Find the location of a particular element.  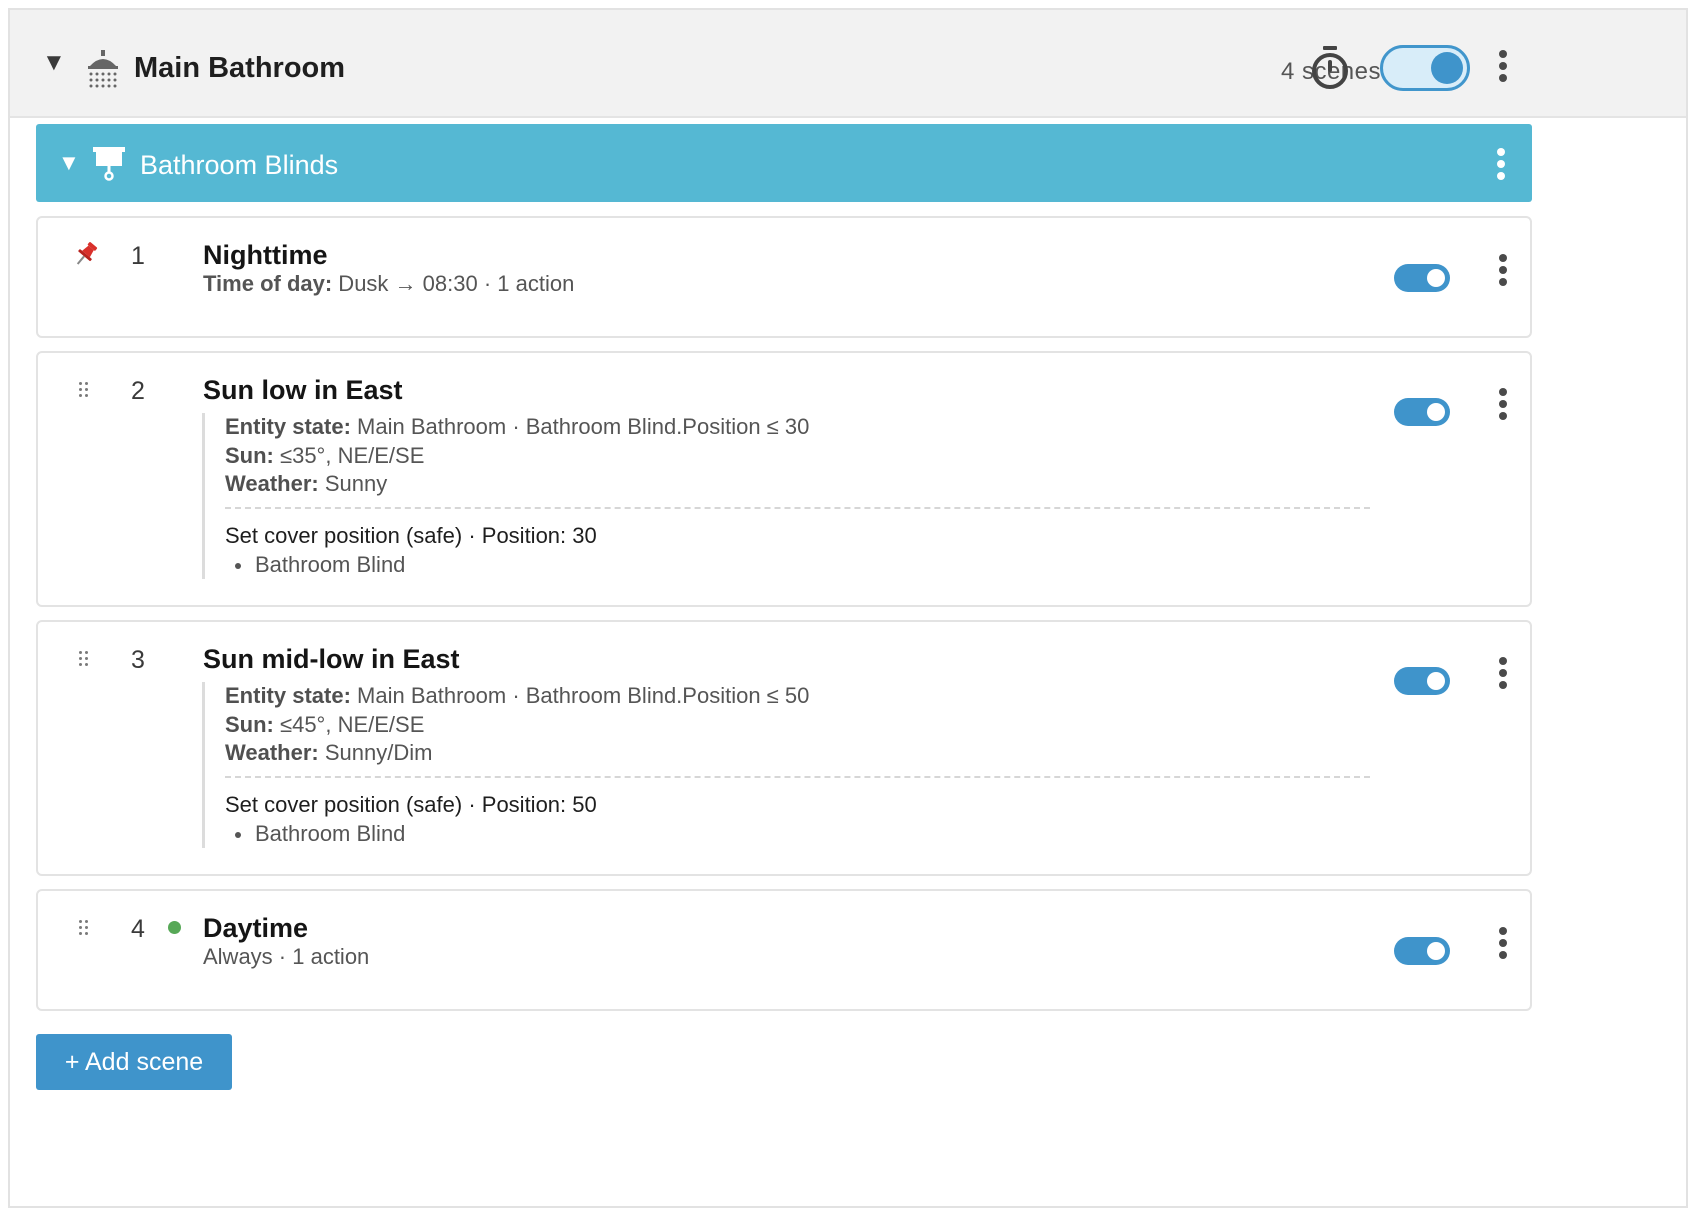

pin-icon is located at coordinates (86, 254).